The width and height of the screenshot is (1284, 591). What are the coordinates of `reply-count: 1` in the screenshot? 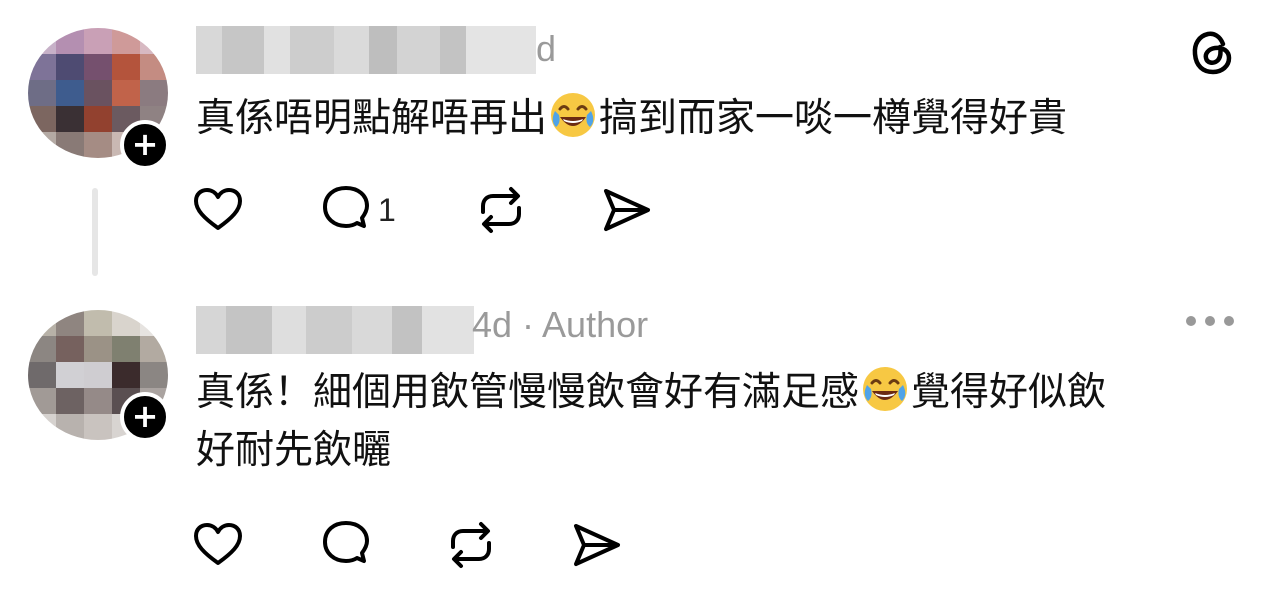 It's located at (387, 209).